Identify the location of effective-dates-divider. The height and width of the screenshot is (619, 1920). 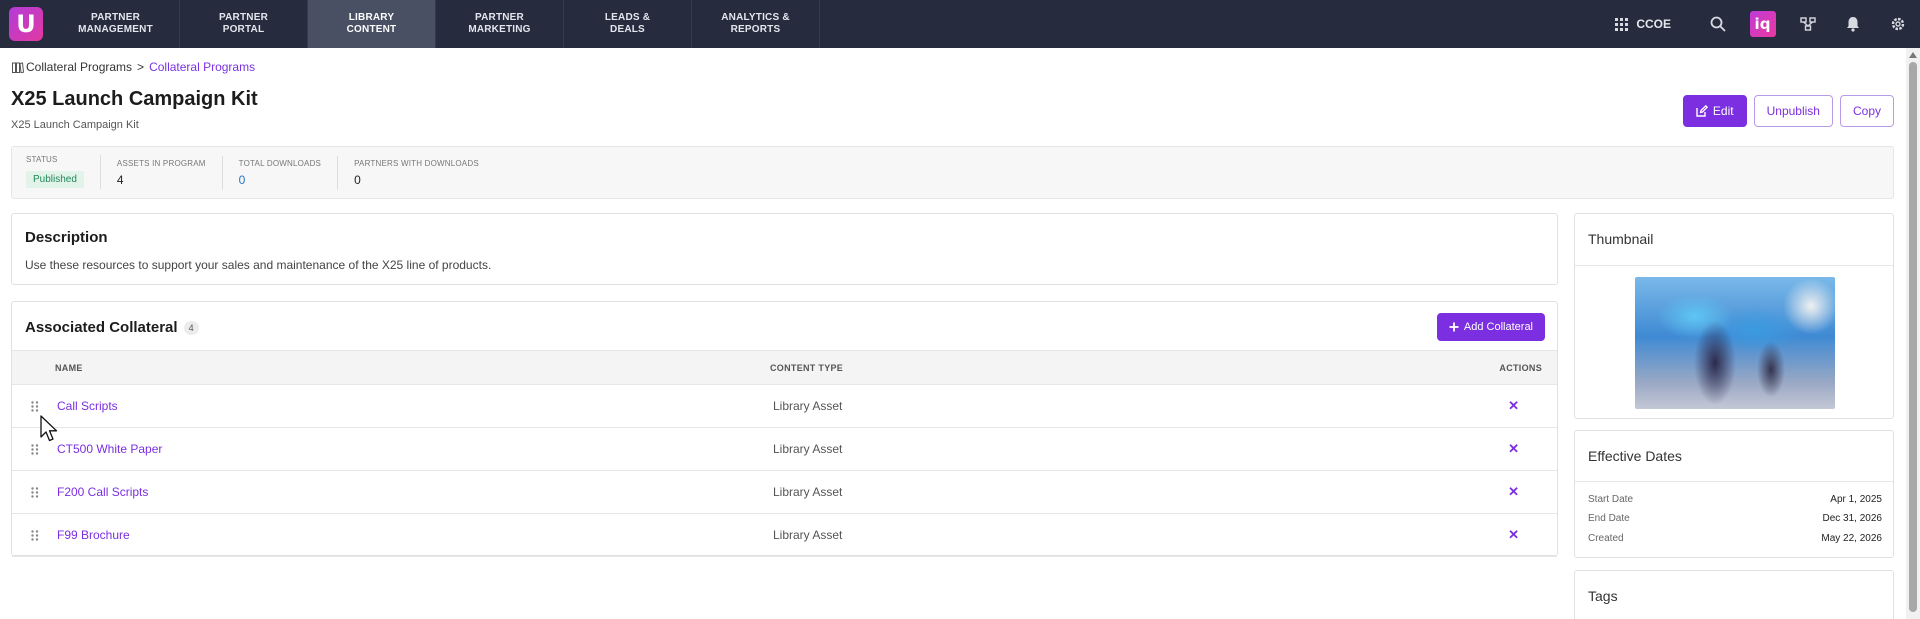
(1734, 481).